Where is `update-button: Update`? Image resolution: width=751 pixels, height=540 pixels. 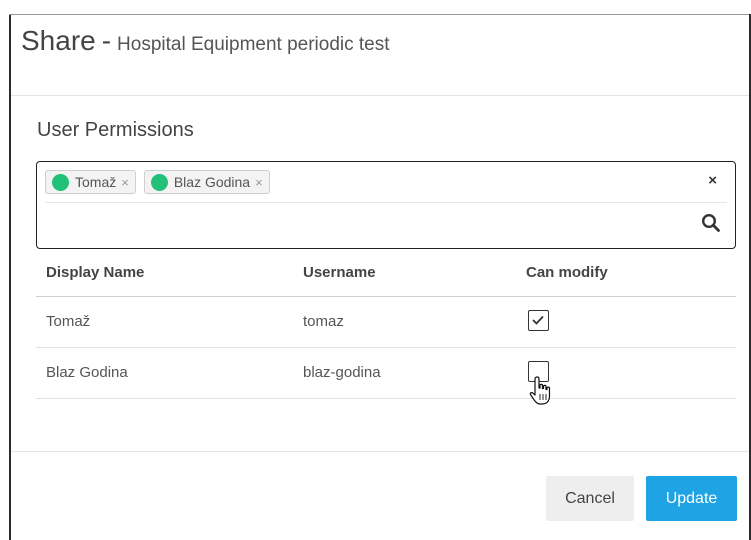
update-button: Update is located at coordinates (691, 498).